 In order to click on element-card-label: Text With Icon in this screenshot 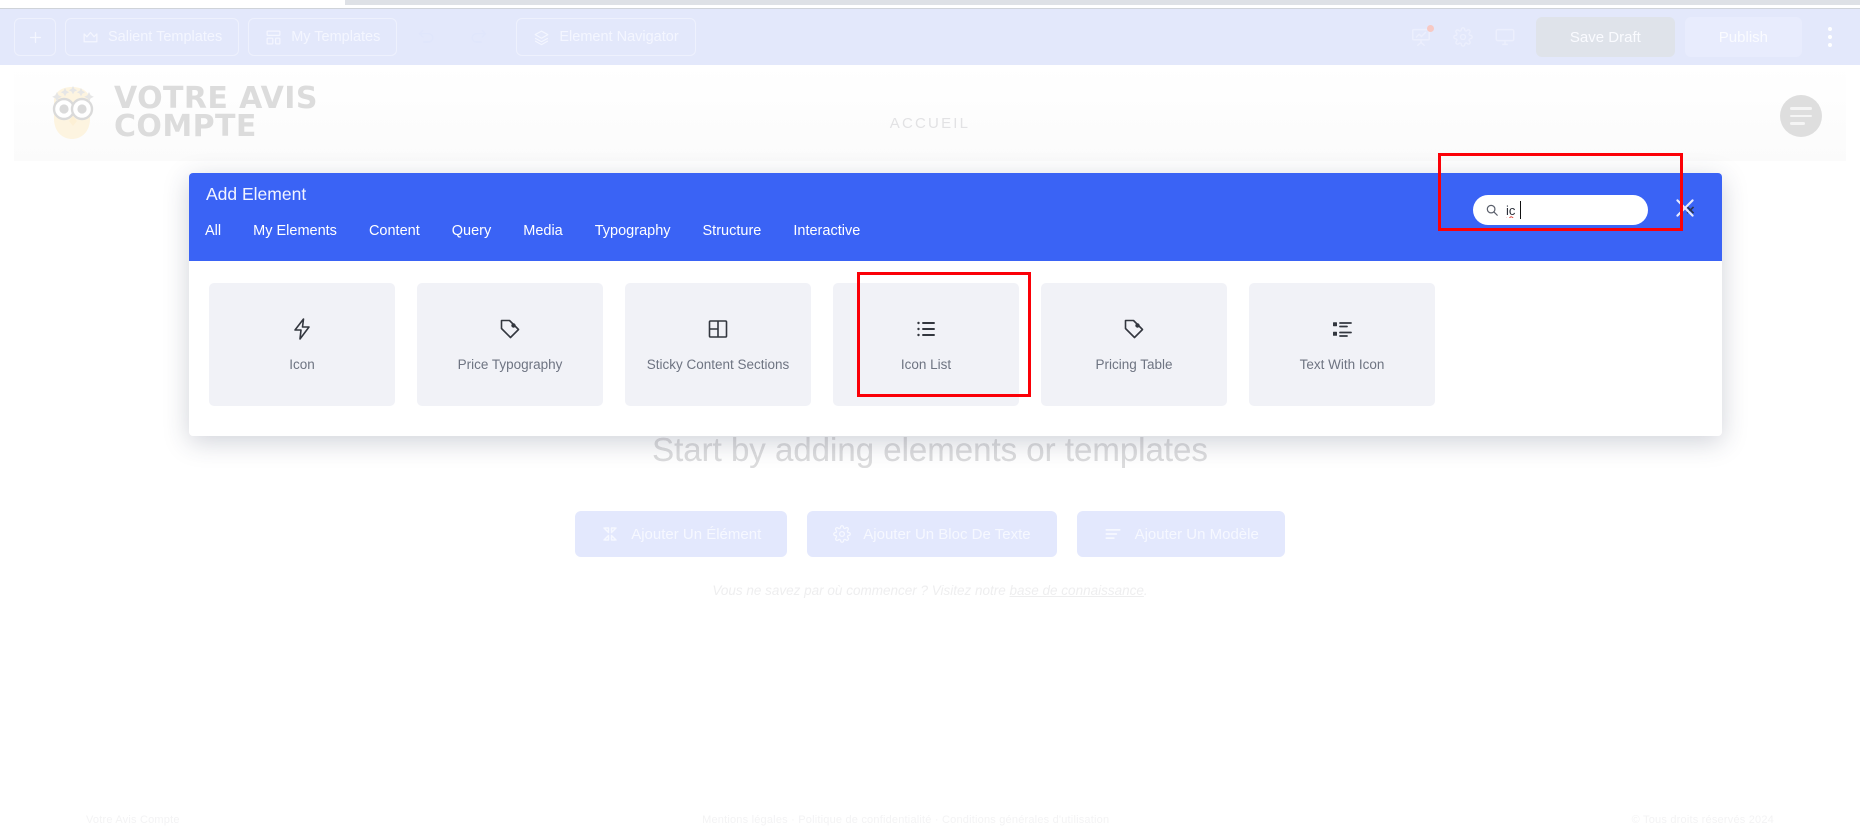, I will do `click(1342, 364)`.